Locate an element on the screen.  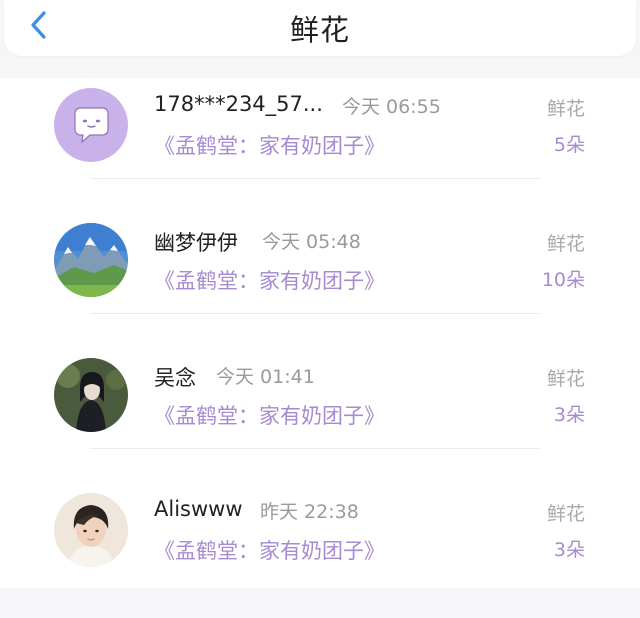
anime-character-avatar is located at coordinates (91, 395).